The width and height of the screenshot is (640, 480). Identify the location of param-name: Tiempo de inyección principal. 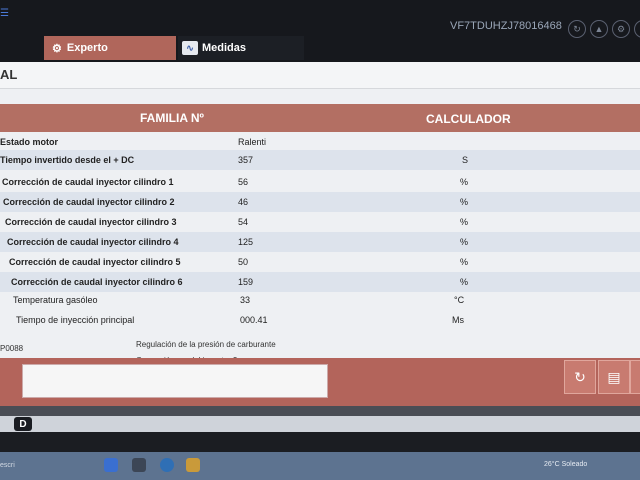
(75, 320).